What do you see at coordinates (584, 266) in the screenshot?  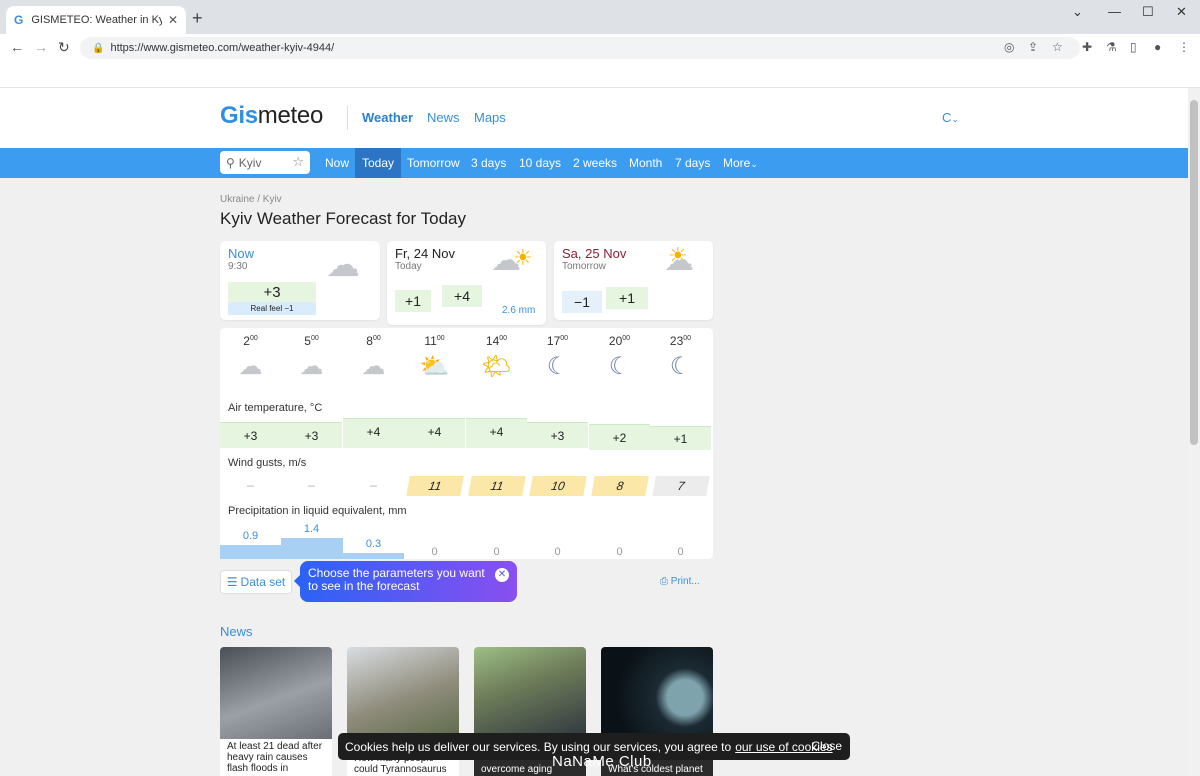 I see `tomorrow-sub: Tomorrow` at bounding box center [584, 266].